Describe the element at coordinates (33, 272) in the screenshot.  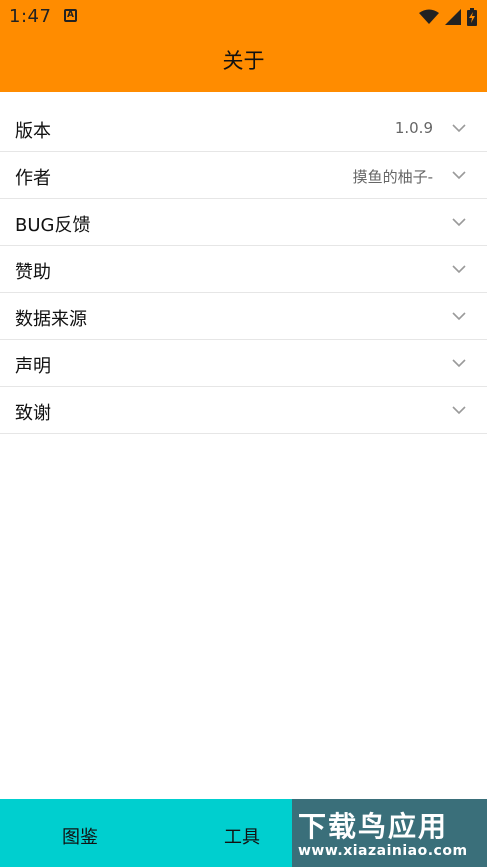
I see `list-item-label: 赞助` at that location.